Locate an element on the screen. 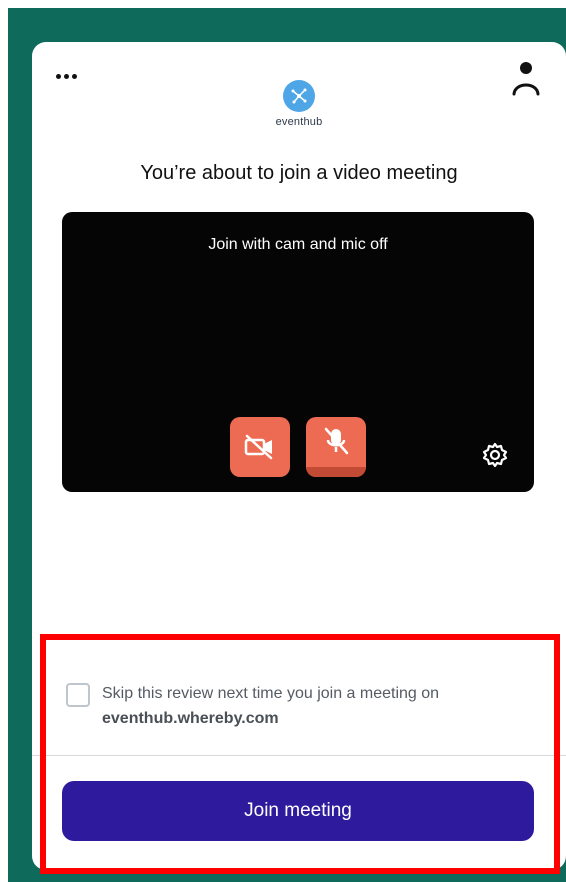  mic-off-icon is located at coordinates (336, 441).